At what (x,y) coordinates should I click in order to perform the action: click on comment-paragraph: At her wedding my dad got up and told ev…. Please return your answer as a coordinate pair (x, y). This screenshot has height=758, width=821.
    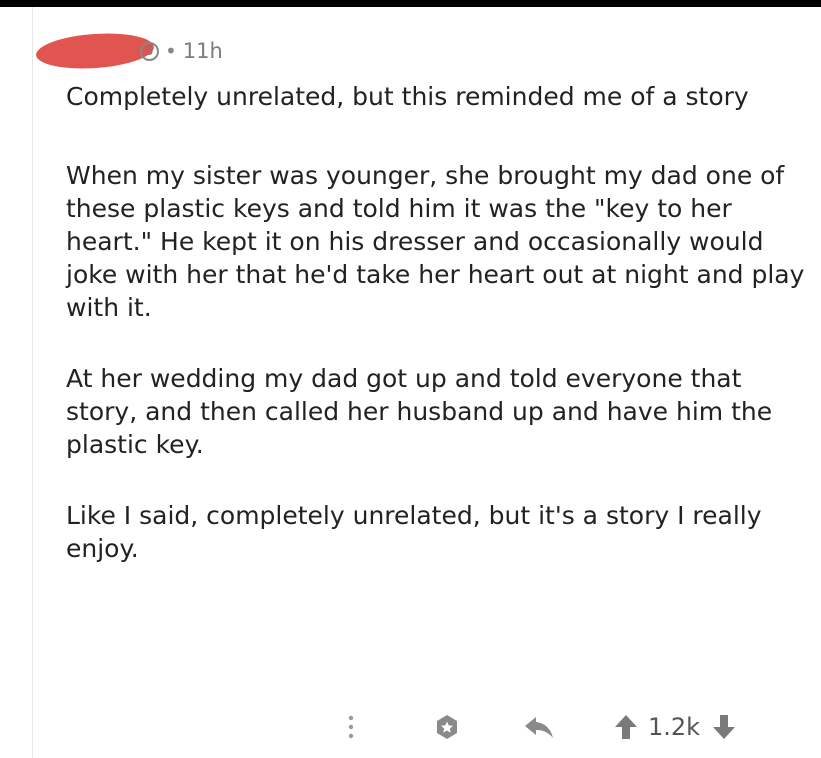
    Looking at the image, I should click on (419, 411).